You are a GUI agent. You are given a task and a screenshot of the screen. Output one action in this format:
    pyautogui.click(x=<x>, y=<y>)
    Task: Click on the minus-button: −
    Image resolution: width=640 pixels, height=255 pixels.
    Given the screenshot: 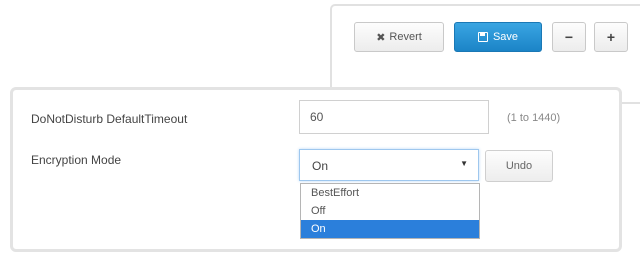 What is the action you would take?
    pyautogui.click(x=569, y=37)
    